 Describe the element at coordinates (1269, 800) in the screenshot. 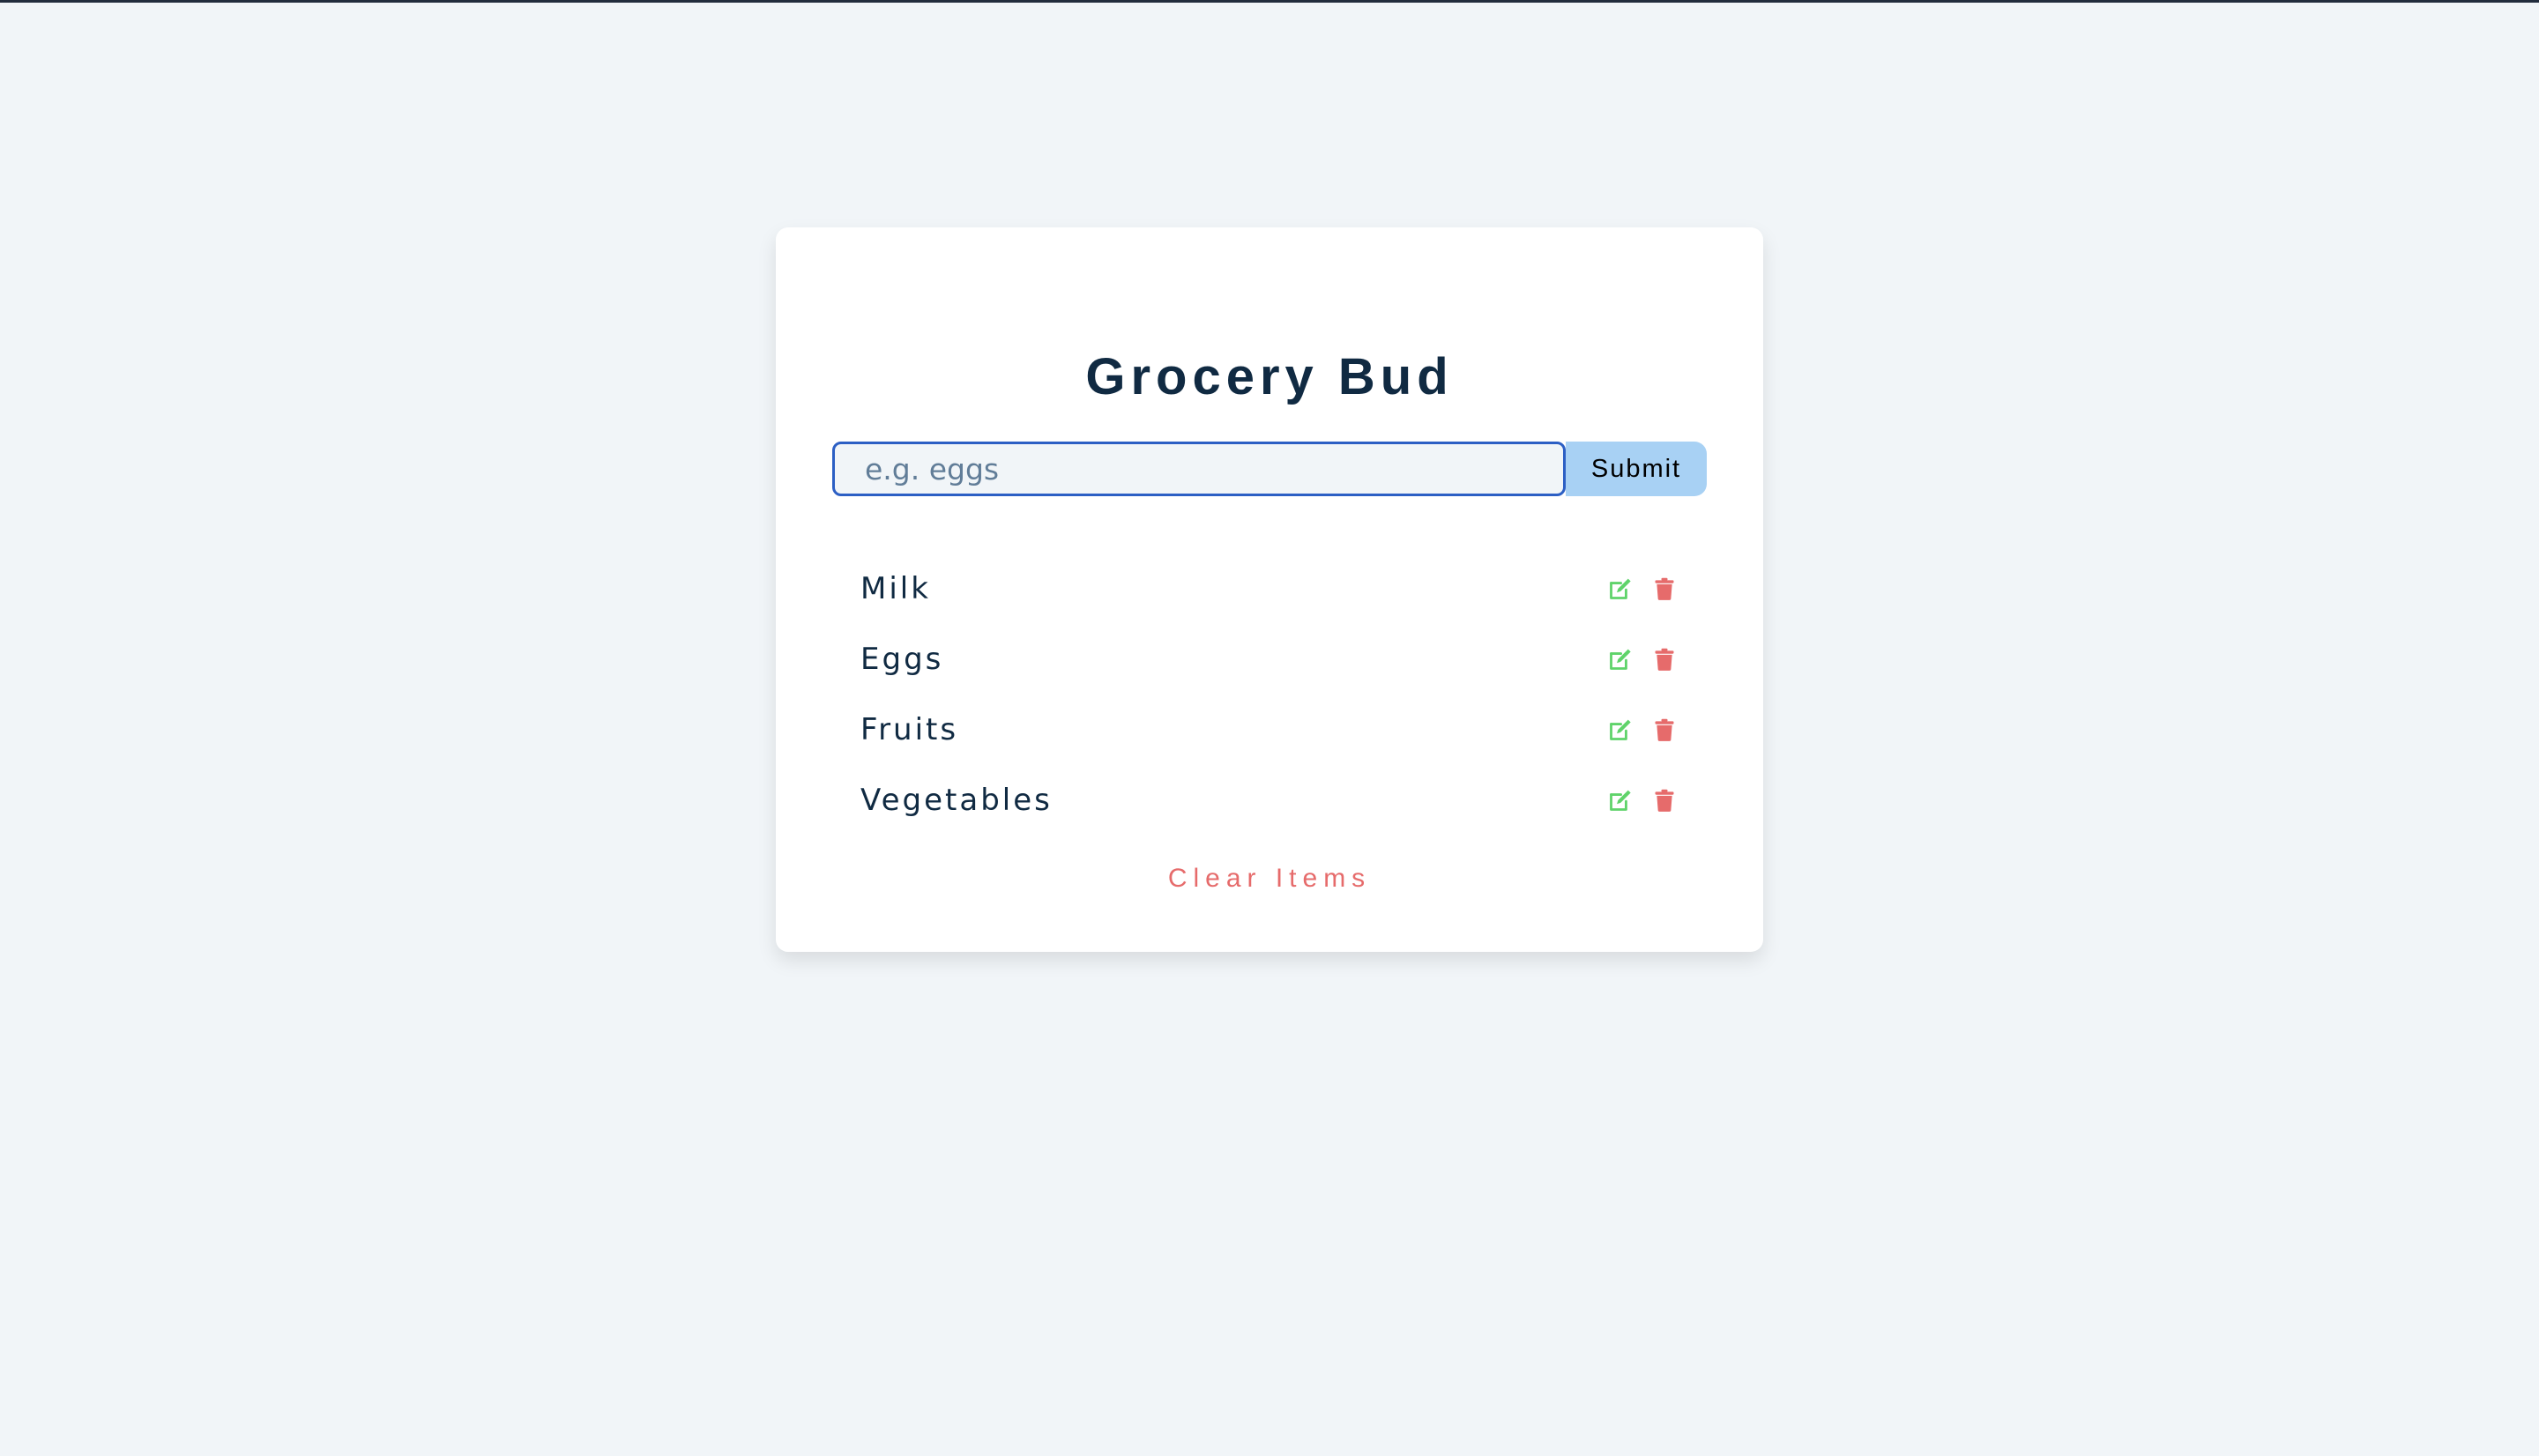

I see `list-item: Vegetables` at that location.